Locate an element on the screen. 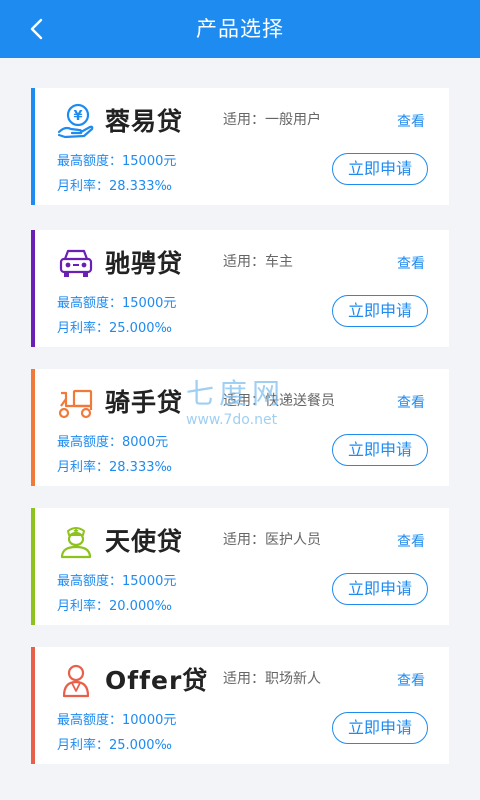 The height and width of the screenshot is (800, 480). product-suitable: 适用：职场新人 is located at coordinates (272, 679).